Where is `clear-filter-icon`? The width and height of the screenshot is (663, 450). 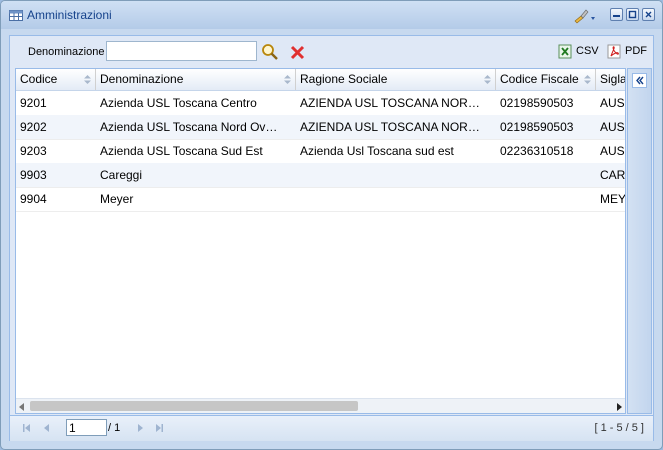
clear-filter-icon is located at coordinates (298, 53).